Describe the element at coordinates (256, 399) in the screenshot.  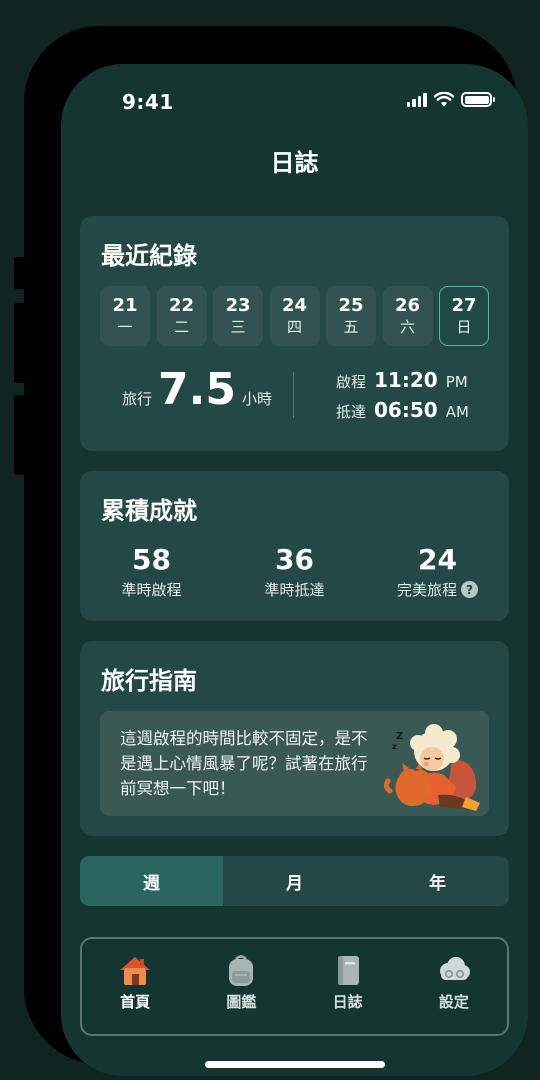
I see `travel-unit: 小時` at that location.